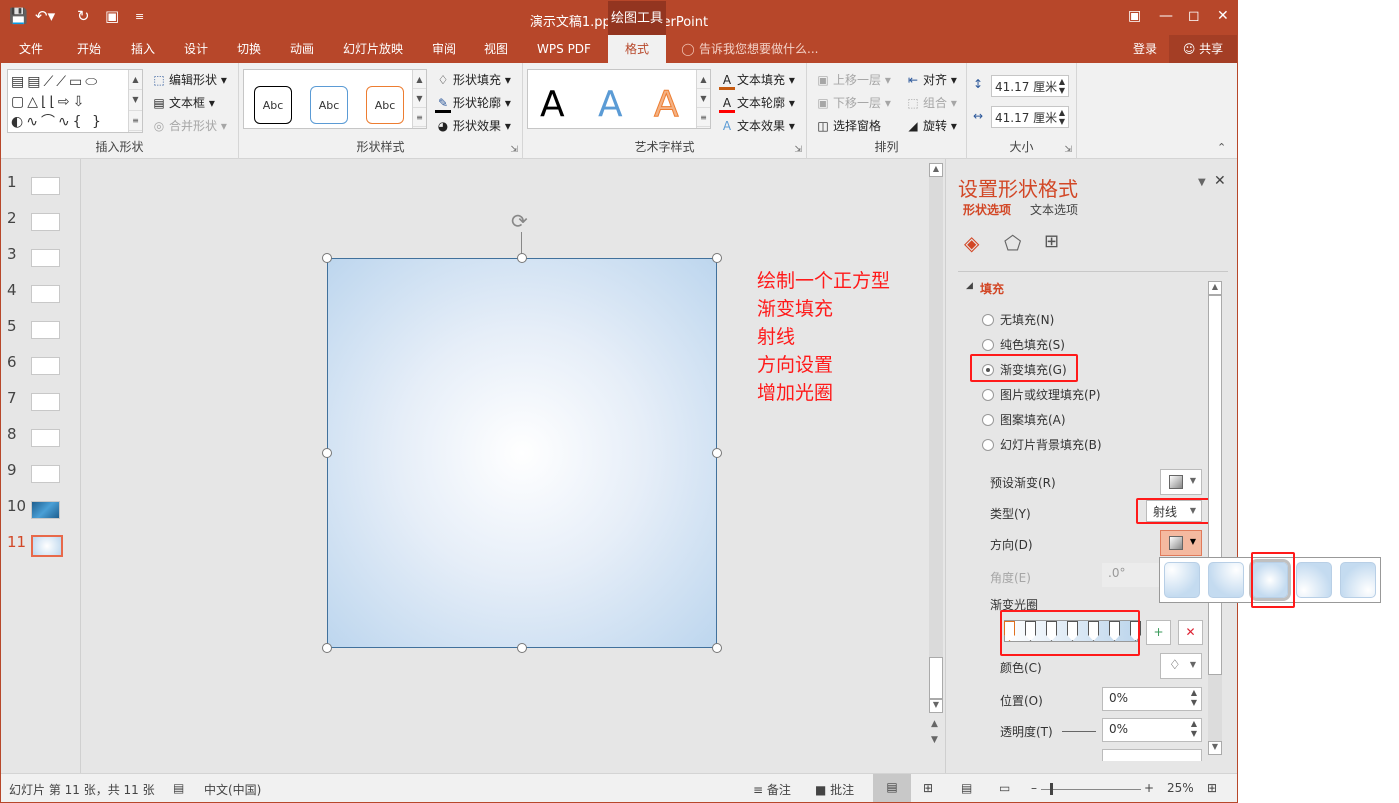 Image resolution: width=1399 pixels, height=803 pixels. What do you see at coordinates (1034, 788) in the screenshot?
I see `zoom-out-button: –` at bounding box center [1034, 788].